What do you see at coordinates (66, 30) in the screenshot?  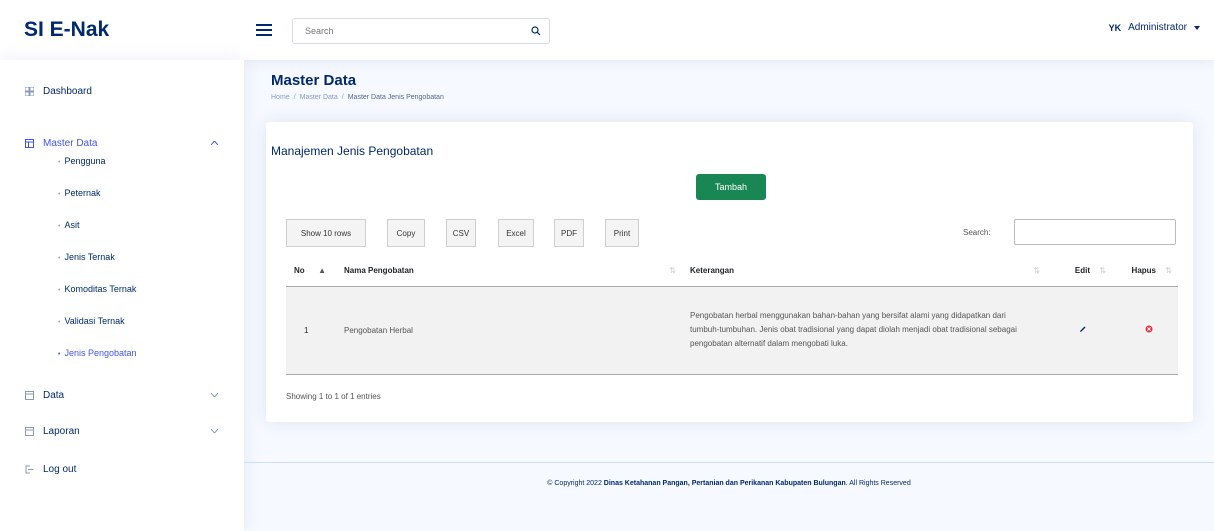 I see `app-logo: SI E-Nak` at bounding box center [66, 30].